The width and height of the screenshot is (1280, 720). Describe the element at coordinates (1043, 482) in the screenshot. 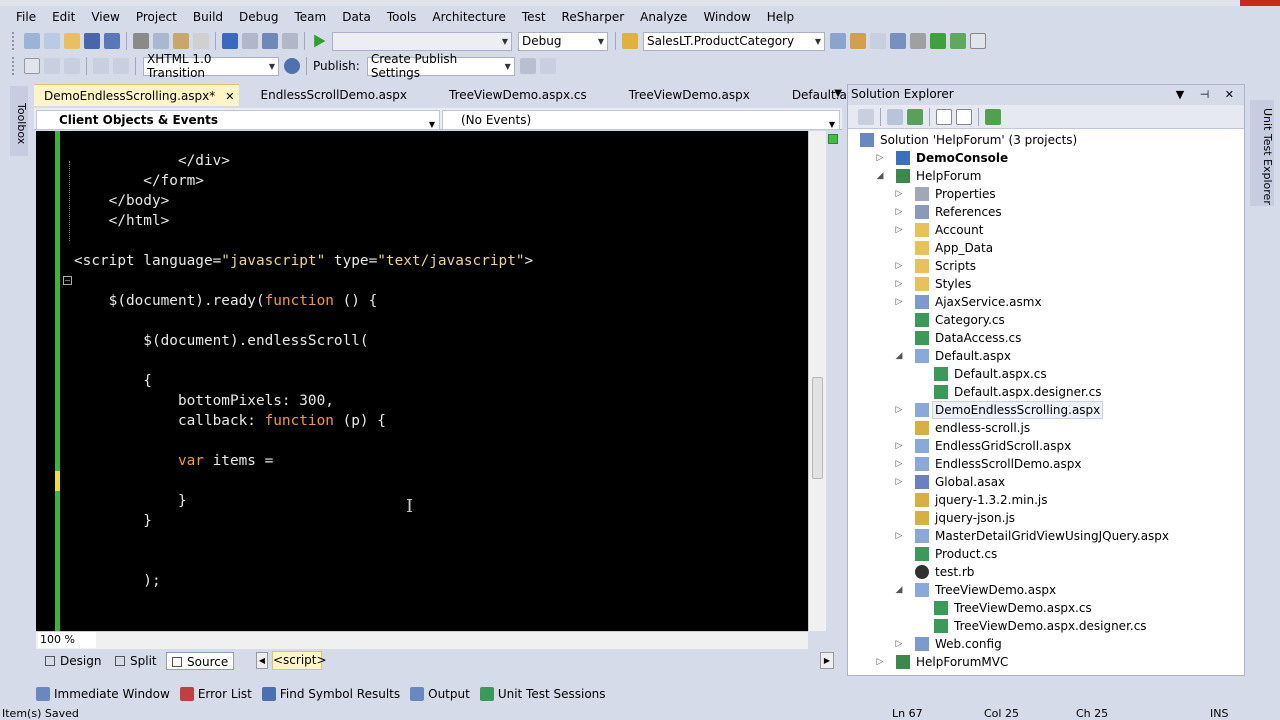

I see `tree-item: ▷ Global.asax` at that location.